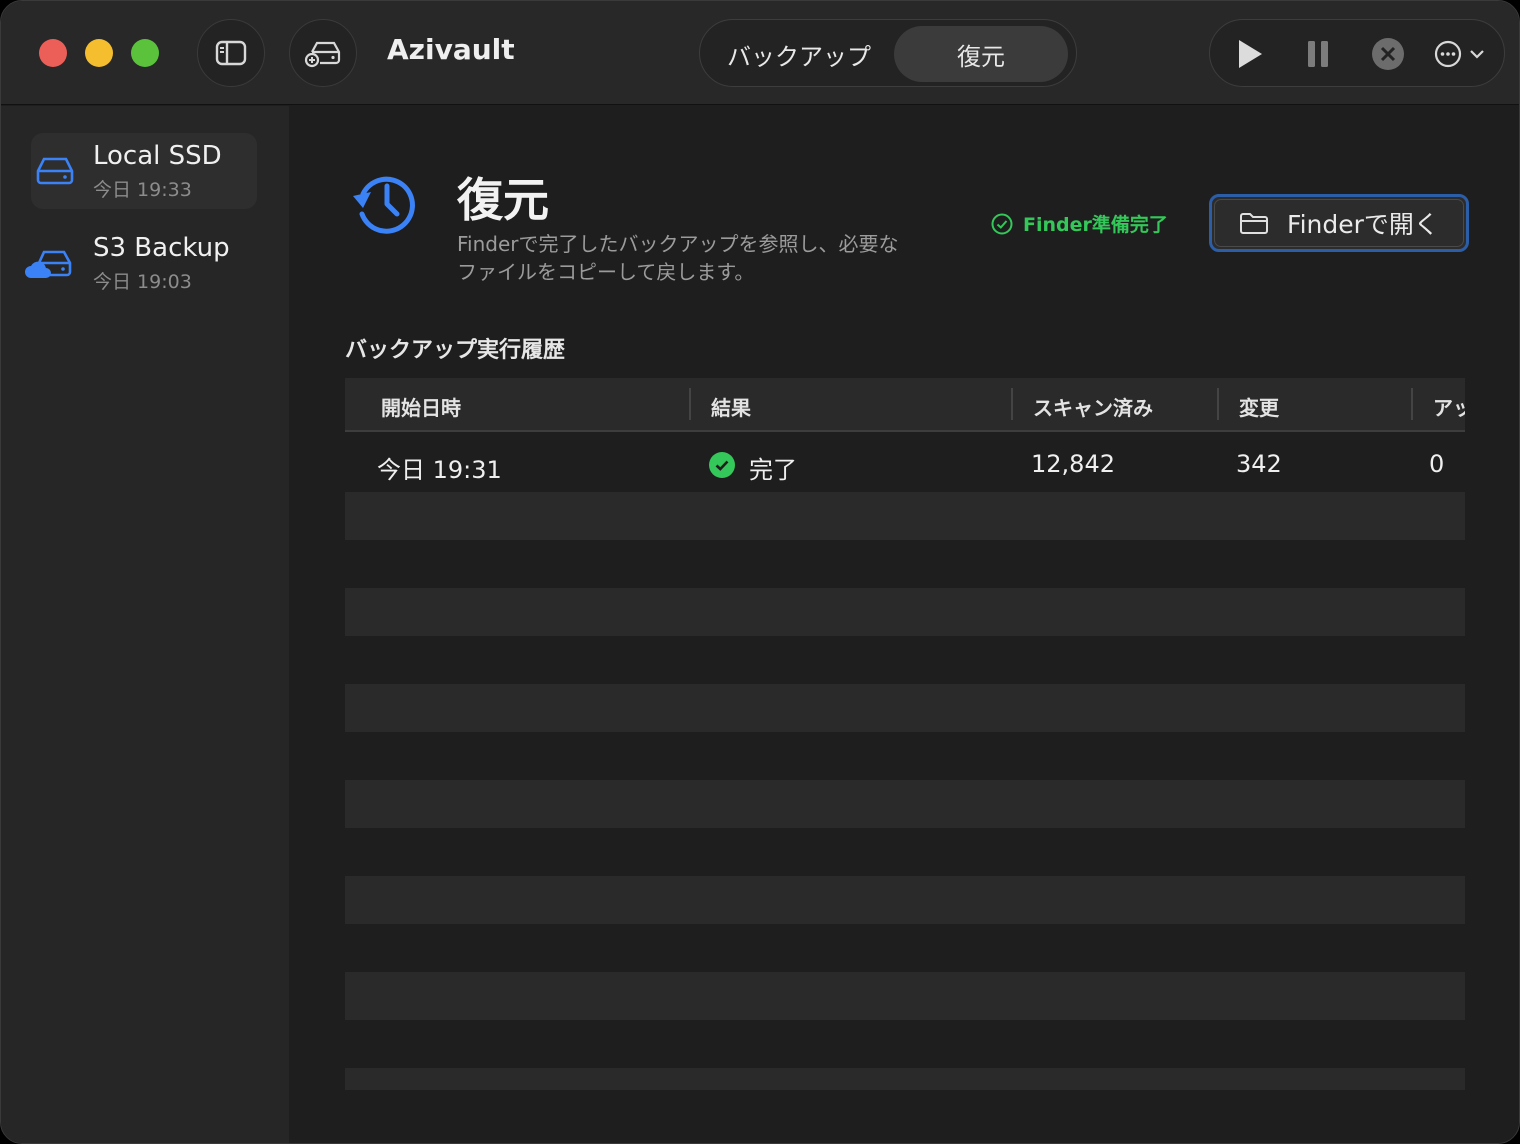 This screenshot has height=1144, width=1520. I want to click on add-drive-icon, so click(322, 54).